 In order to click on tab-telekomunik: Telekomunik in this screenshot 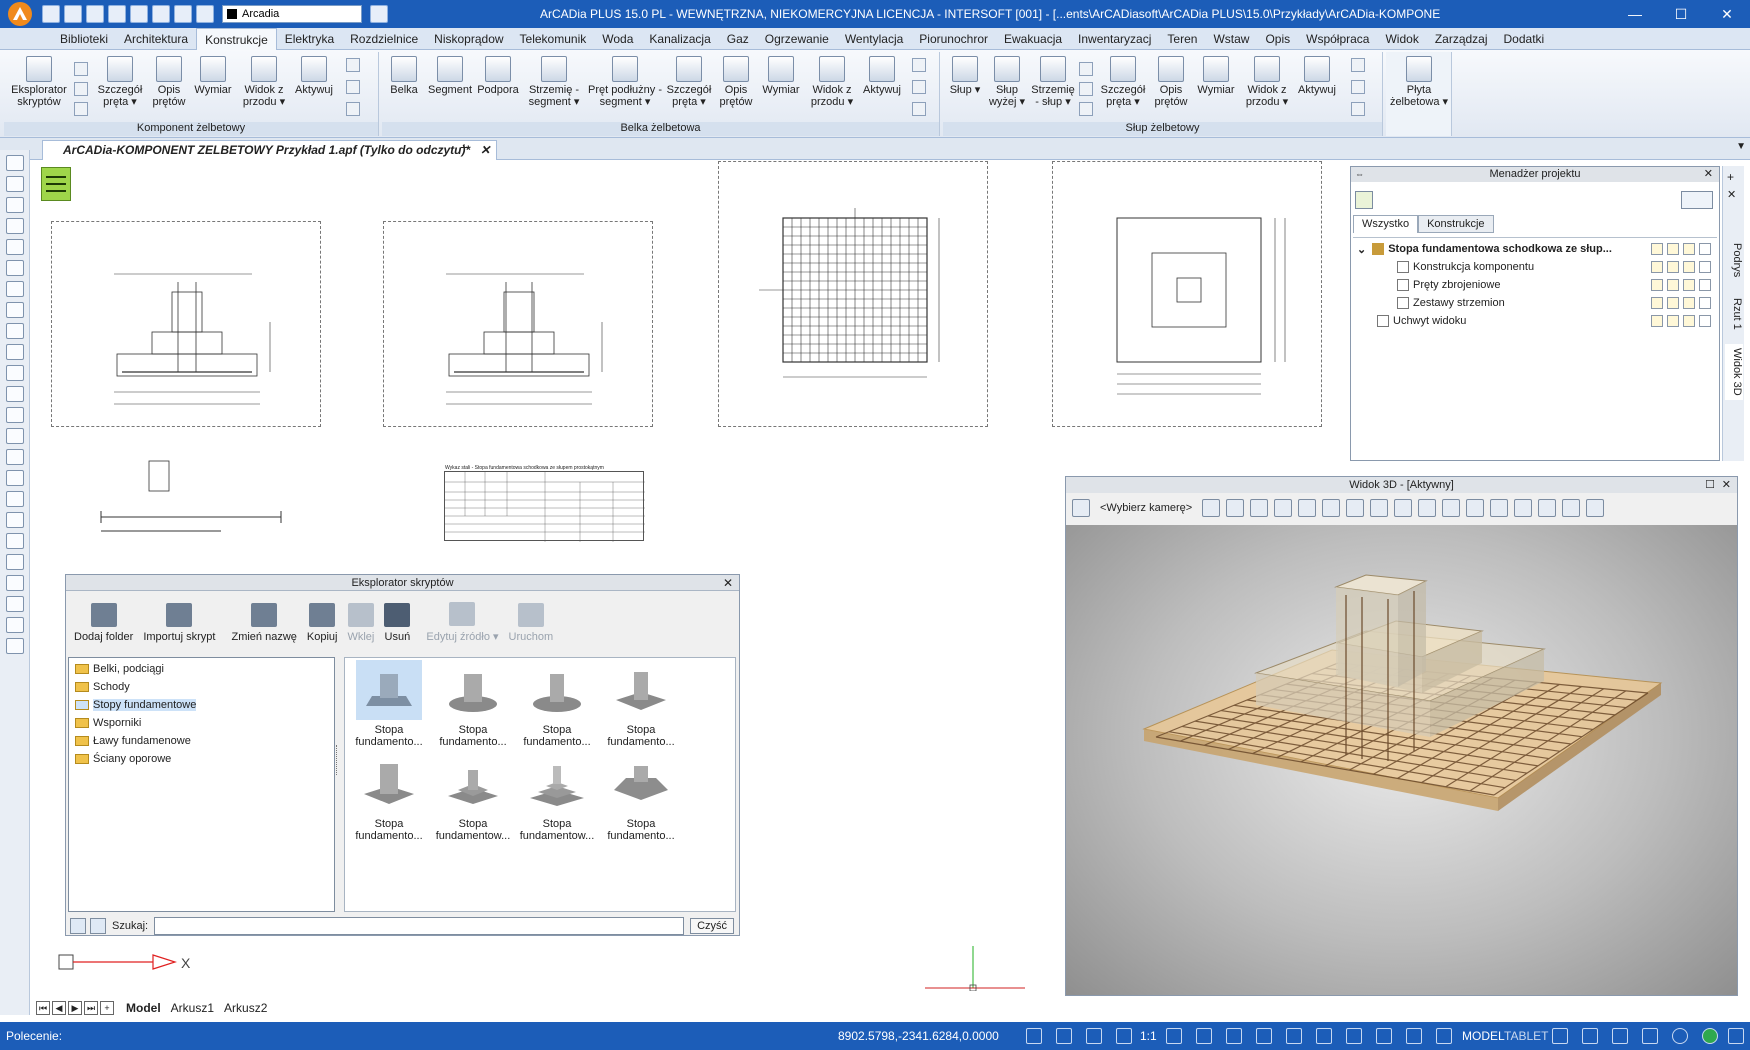, I will do `click(553, 39)`.